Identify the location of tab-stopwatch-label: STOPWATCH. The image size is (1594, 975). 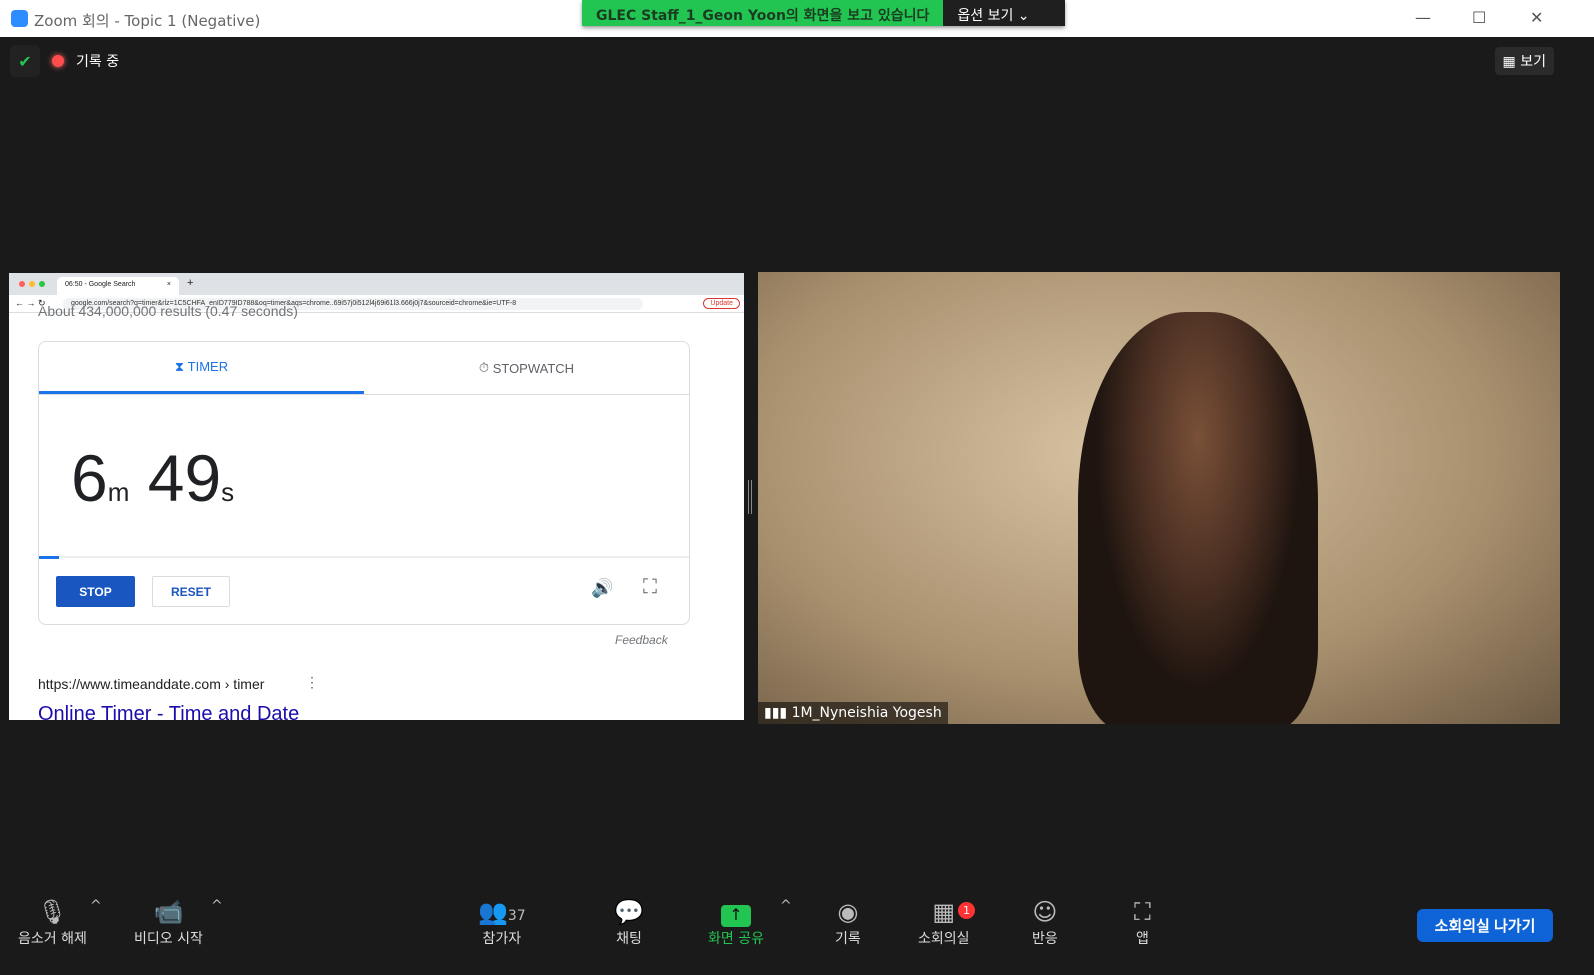
(533, 368).